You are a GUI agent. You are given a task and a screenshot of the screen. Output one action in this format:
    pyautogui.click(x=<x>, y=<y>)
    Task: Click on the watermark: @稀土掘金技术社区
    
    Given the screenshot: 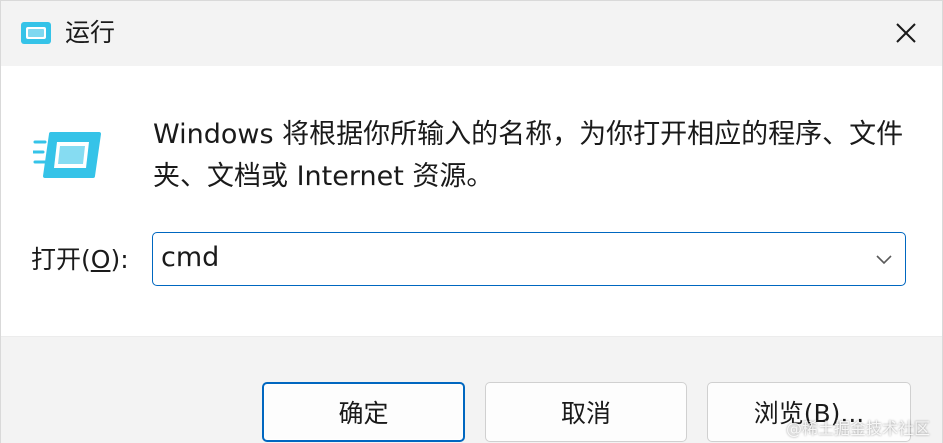 What is the action you would take?
    pyautogui.click(x=857, y=428)
    